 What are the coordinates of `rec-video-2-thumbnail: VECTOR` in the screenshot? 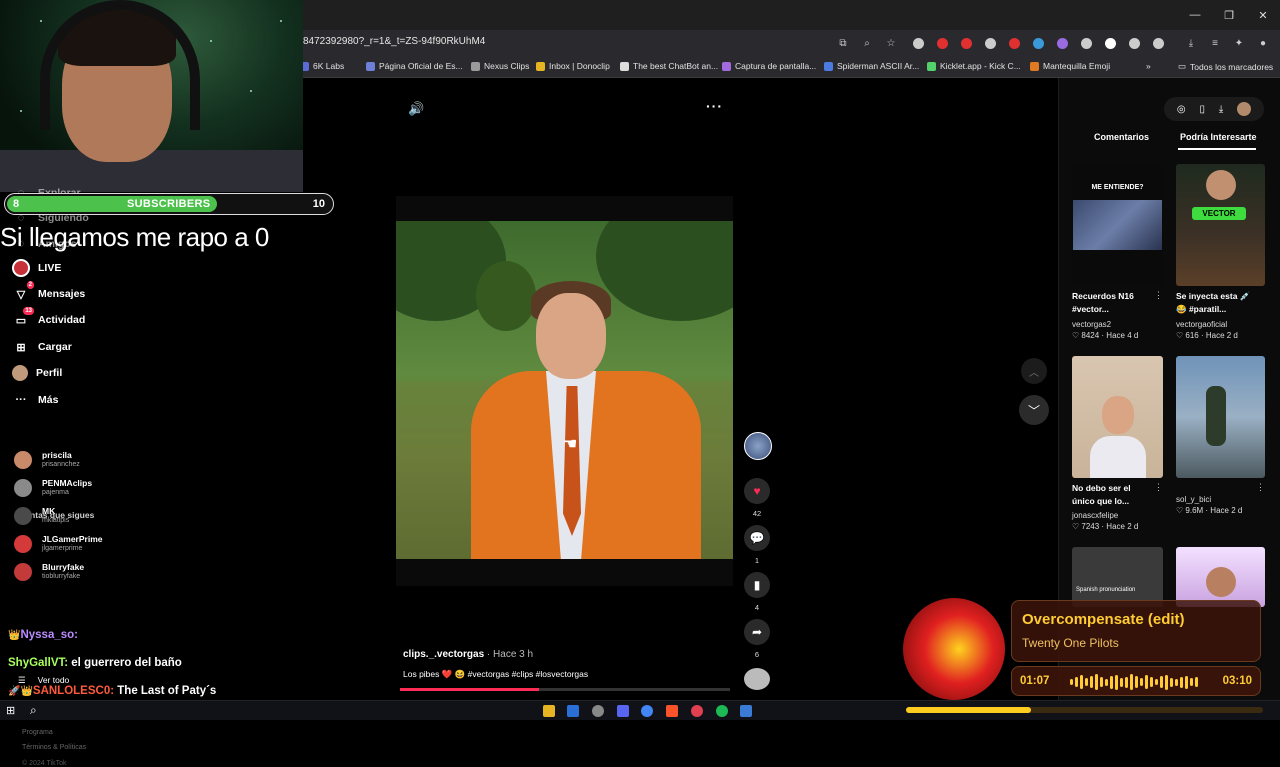 It's located at (1220, 225).